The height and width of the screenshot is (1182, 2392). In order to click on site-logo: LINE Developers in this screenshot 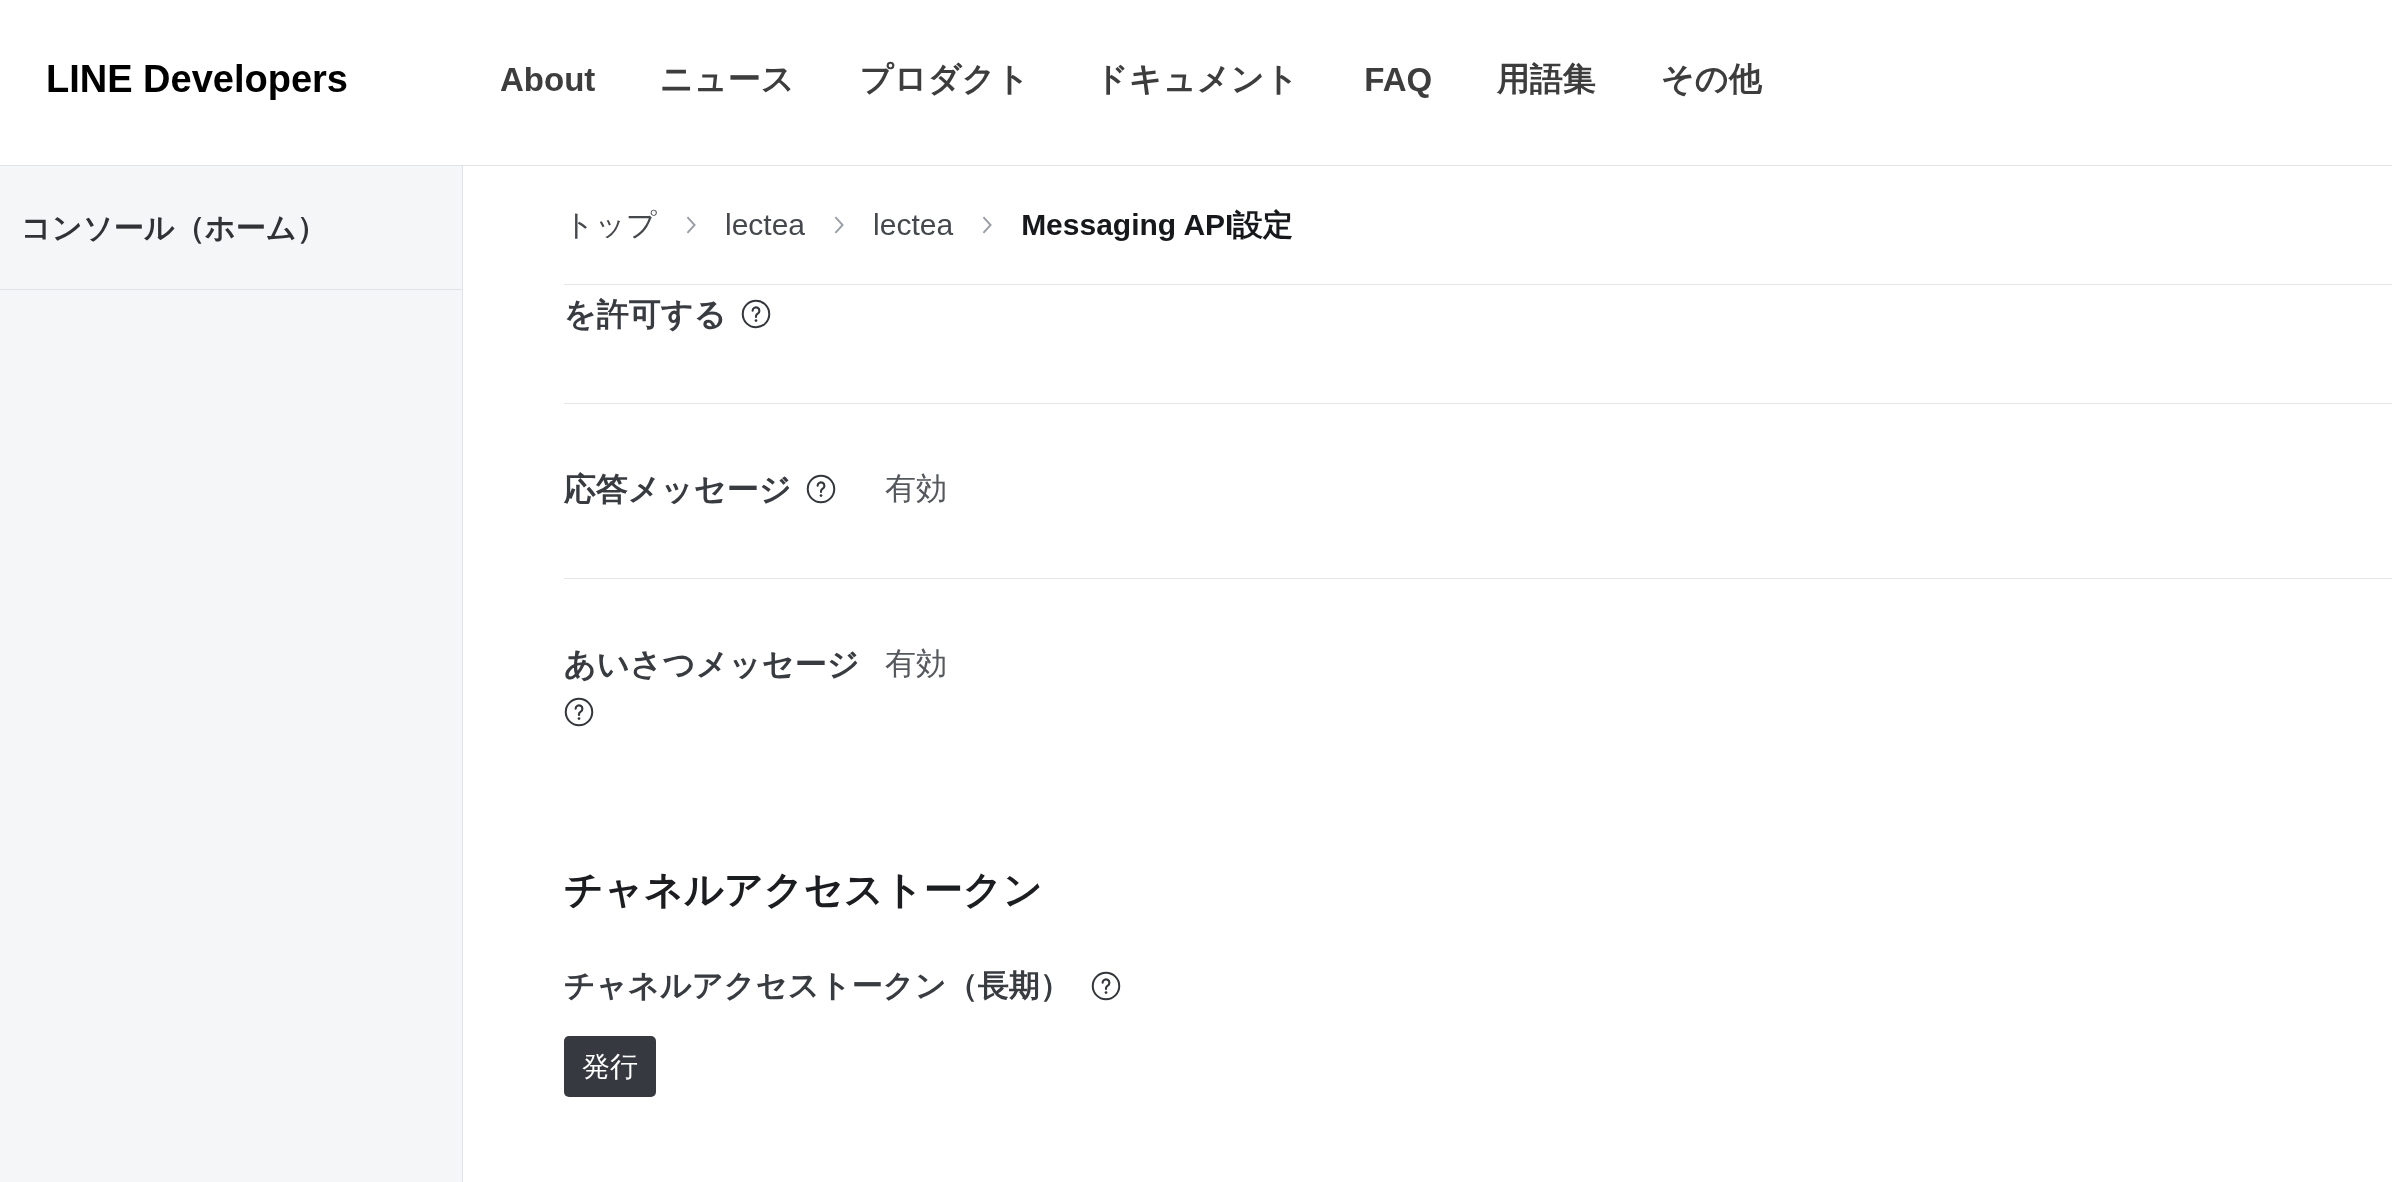, I will do `click(197, 79)`.